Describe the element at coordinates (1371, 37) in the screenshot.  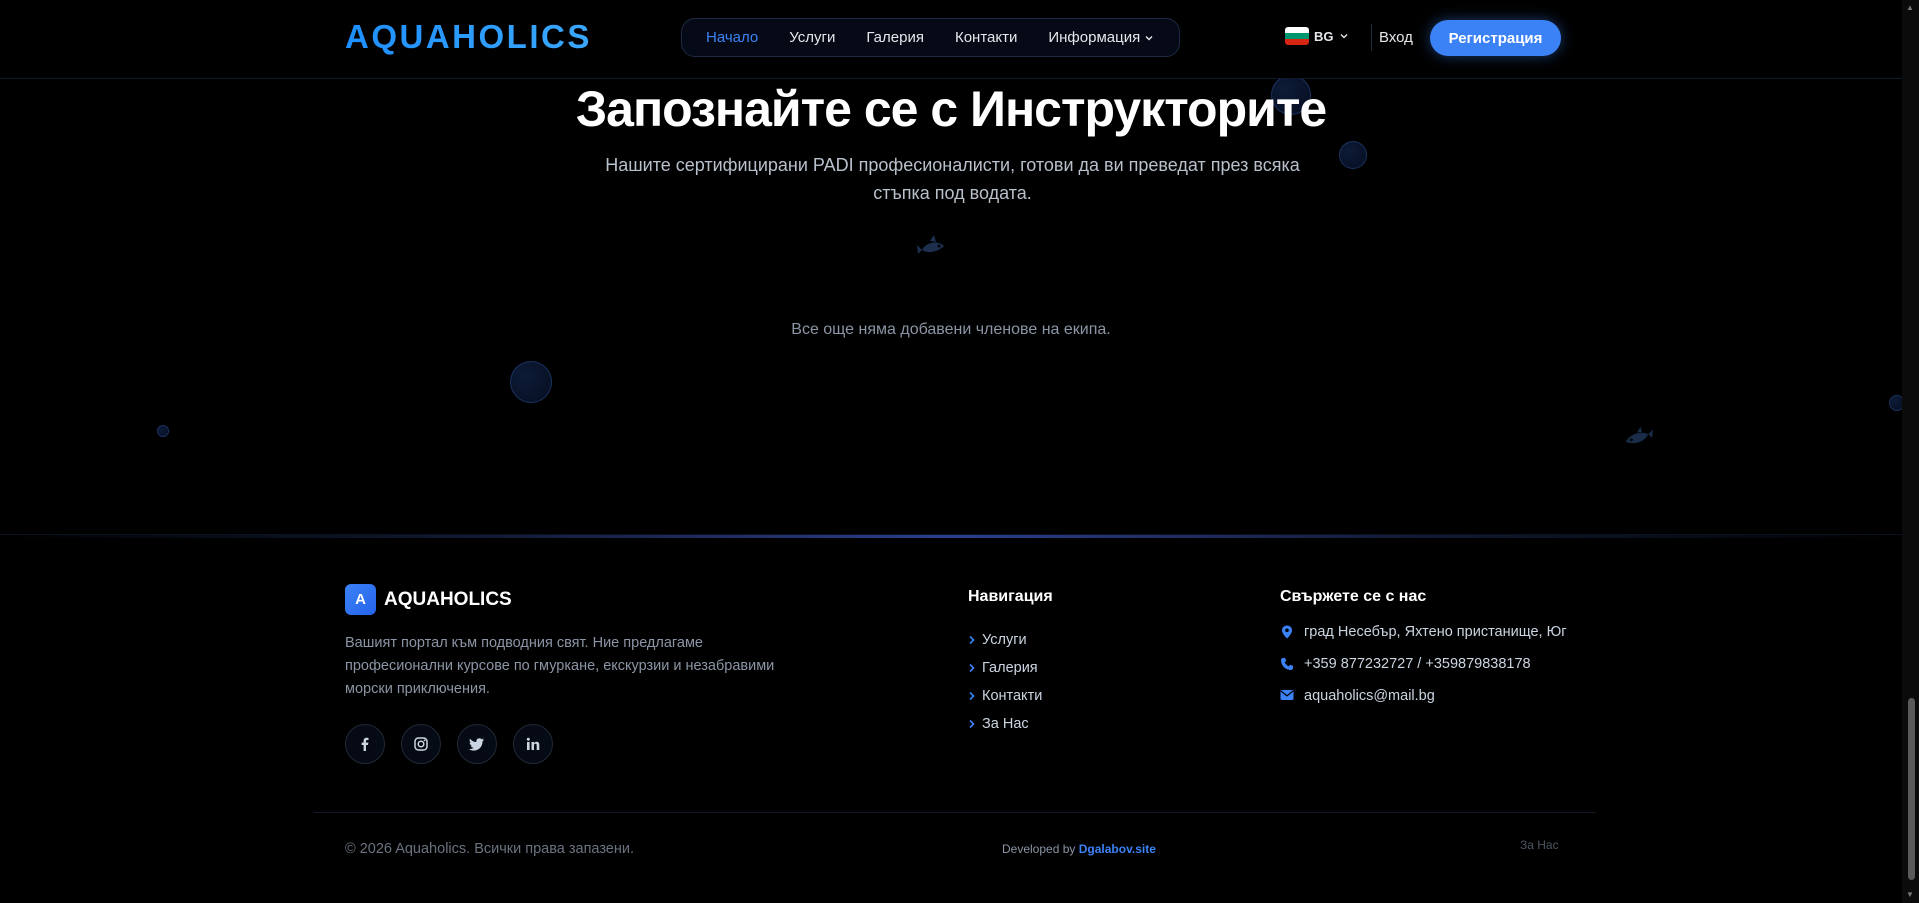
I see `header-divider` at that location.